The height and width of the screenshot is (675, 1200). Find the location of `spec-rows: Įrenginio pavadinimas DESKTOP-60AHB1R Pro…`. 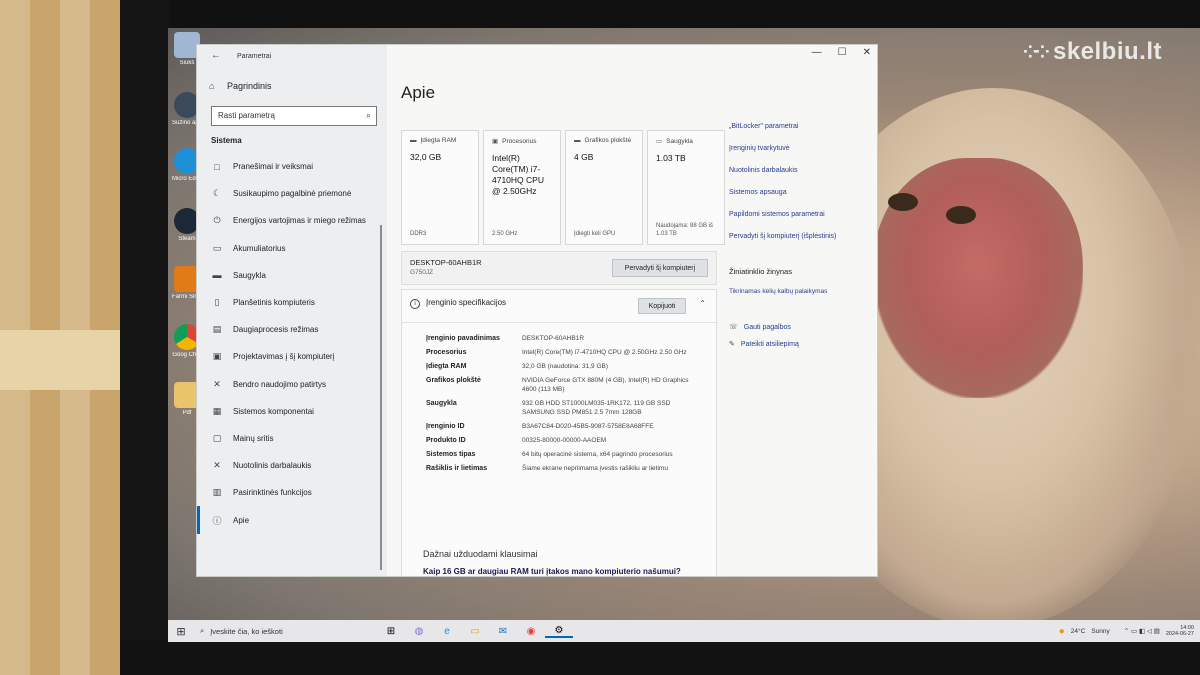

spec-rows: Įrenginio pavadinimas DESKTOP-60AHB1R Pro… is located at coordinates (568, 406).